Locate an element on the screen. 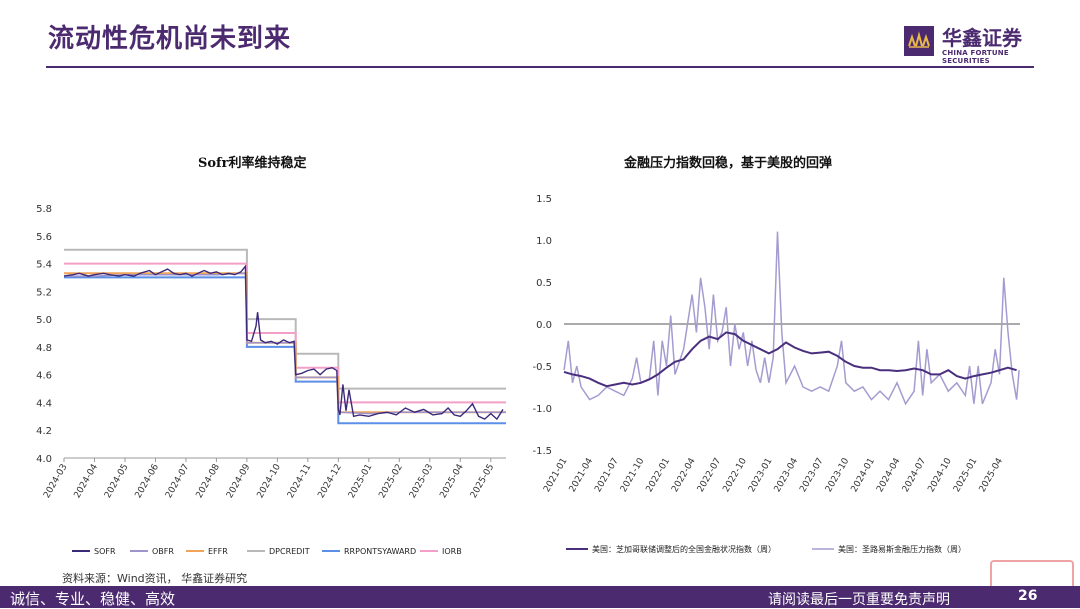 The image size is (1080, 609). legend-label: 美国：圣路易斯金融压力指数（周） is located at coordinates (902, 549).